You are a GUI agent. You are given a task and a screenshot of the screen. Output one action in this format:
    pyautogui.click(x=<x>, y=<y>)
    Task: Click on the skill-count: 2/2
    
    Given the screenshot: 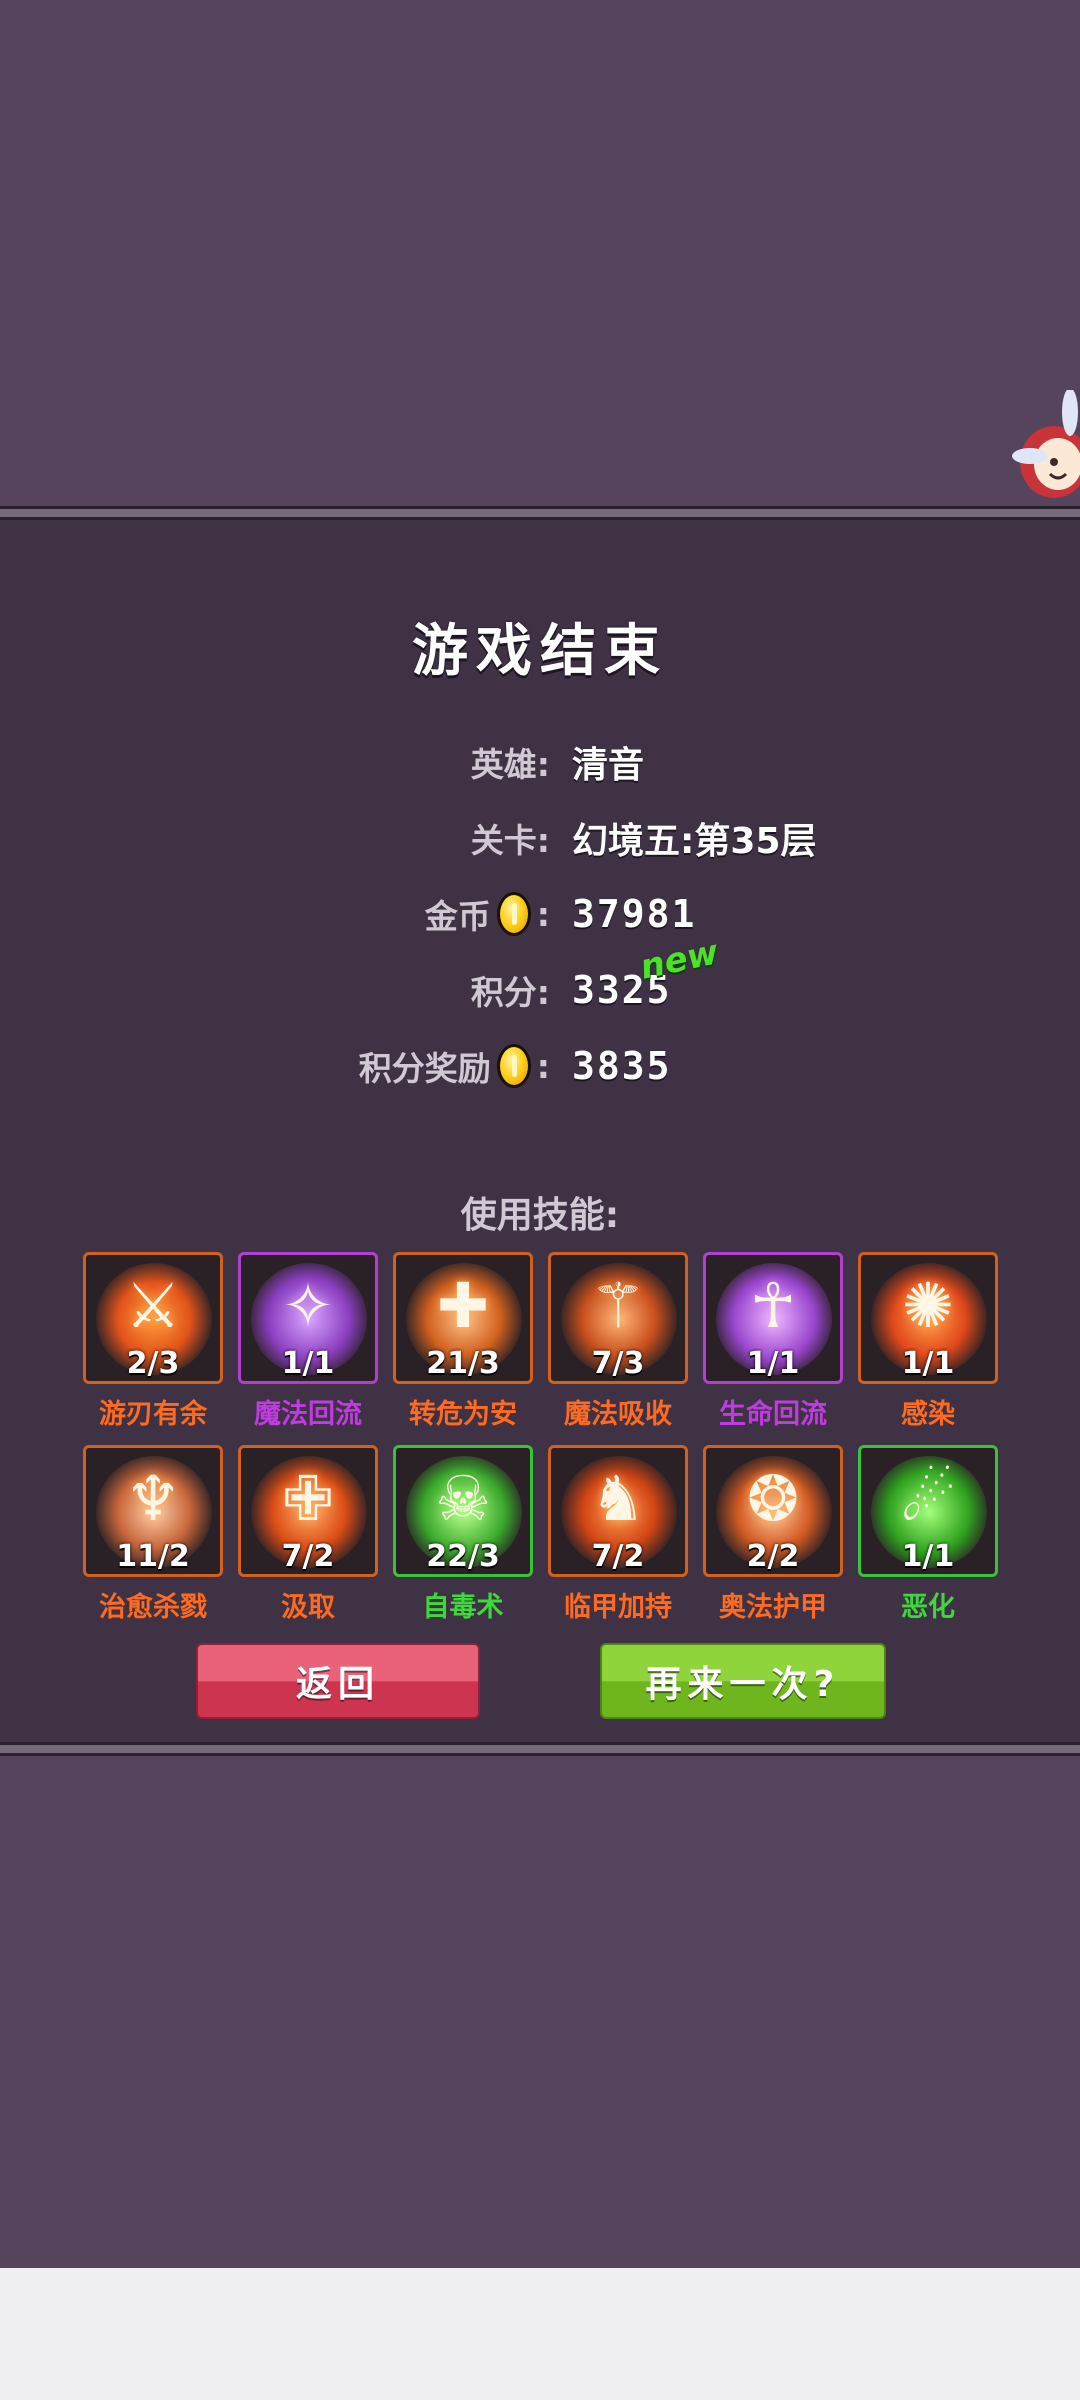 What is the action you would take?
    pyautogui.click(x=773, y=1556)
    